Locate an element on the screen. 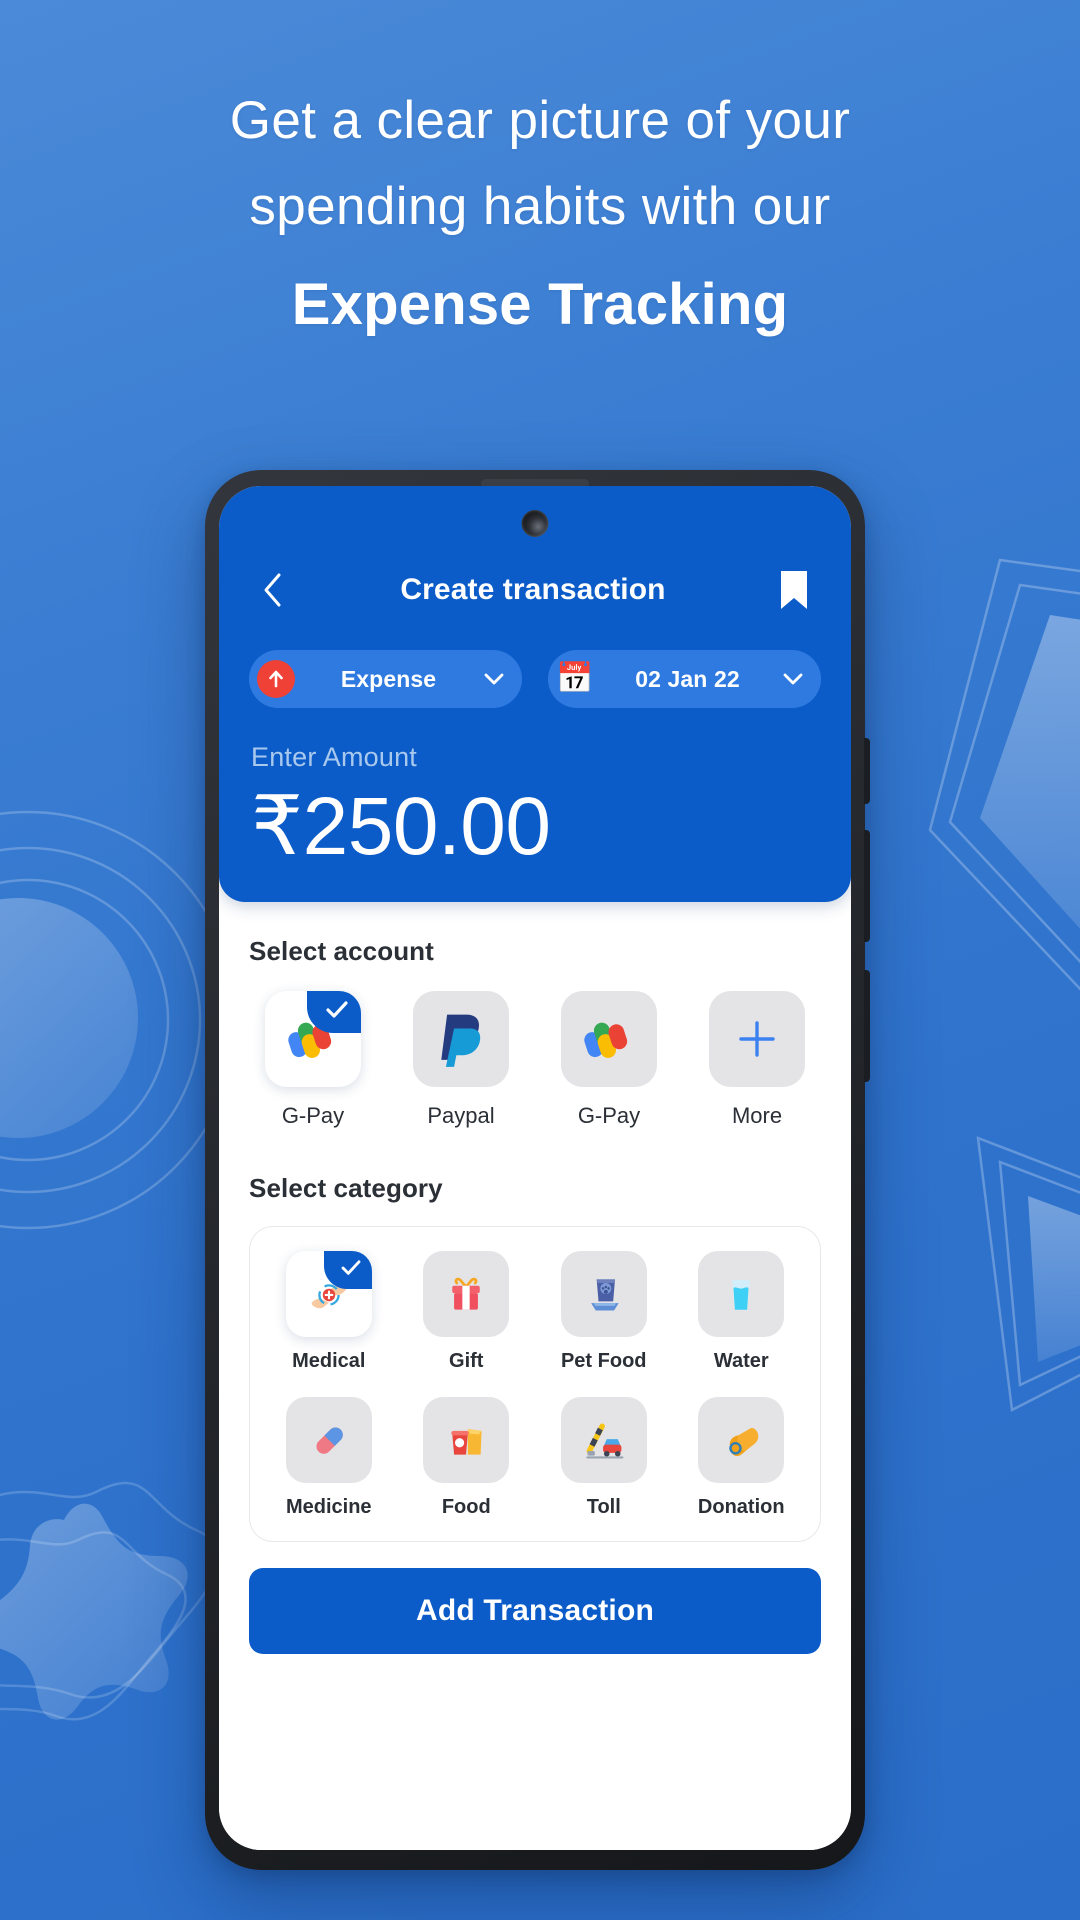  paypal-icon is located at coordinates (461, 1040).